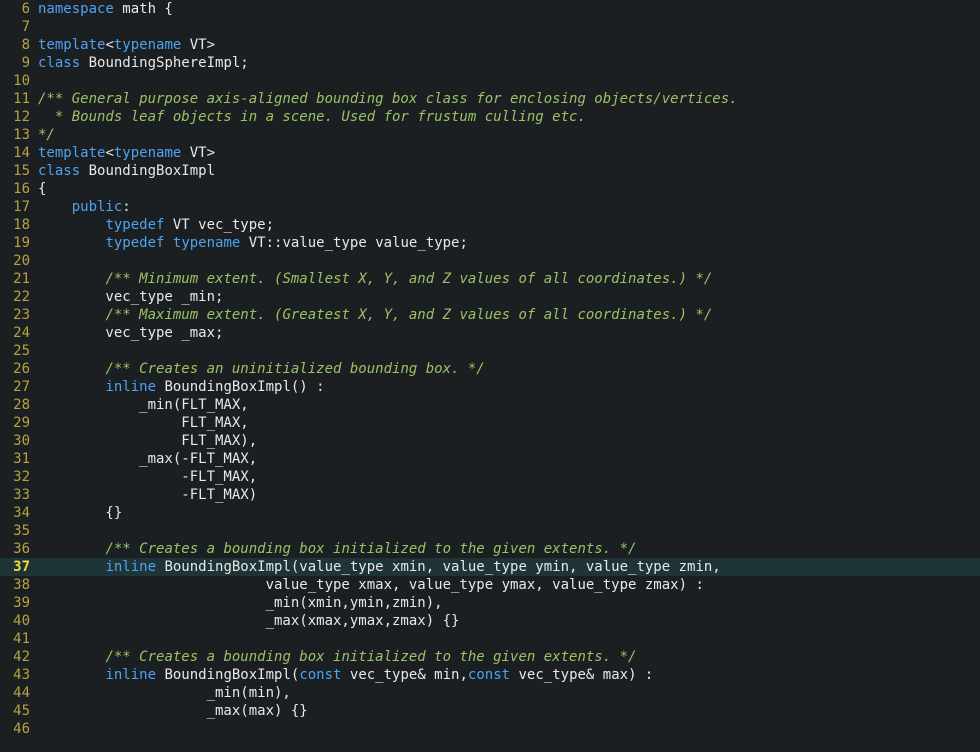 This screenshot has height=752, width=980. What do you see at coordinates (490, 63) in the screenshot?
I see `code-line: 9 class BoundingSphereImpl;` at bounding box center [490, 63].